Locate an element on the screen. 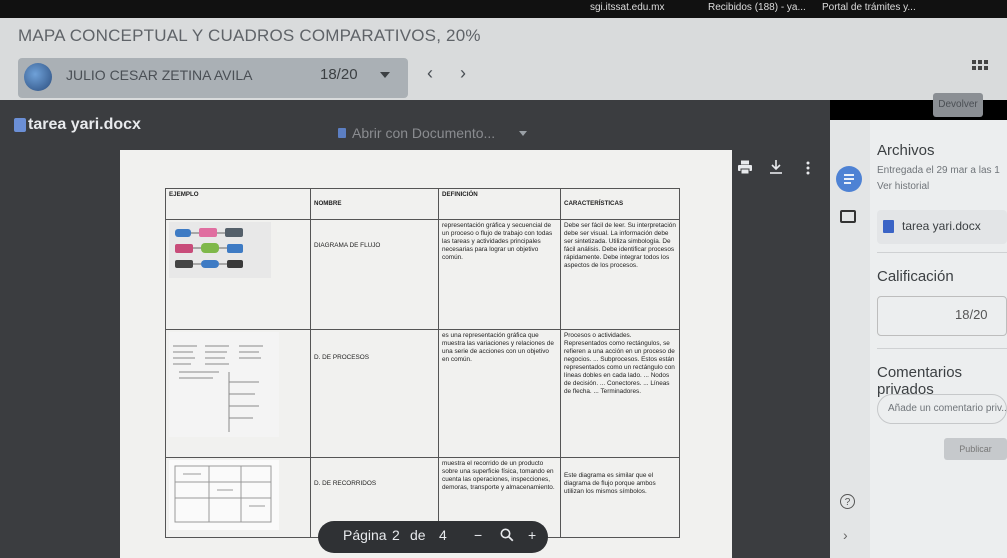 The width and height of the screenshot is (1007, 558). zoom-icon is located at coordinates (507, 535).